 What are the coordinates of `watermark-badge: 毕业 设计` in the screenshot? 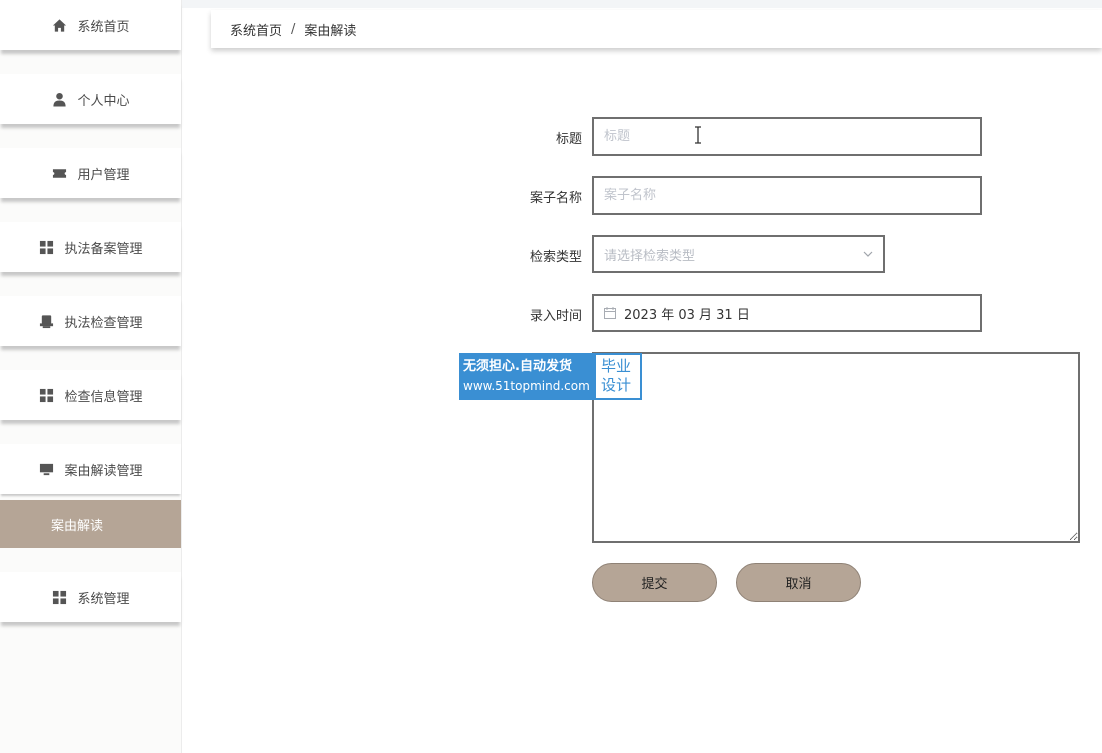 It's located at (618, 376).